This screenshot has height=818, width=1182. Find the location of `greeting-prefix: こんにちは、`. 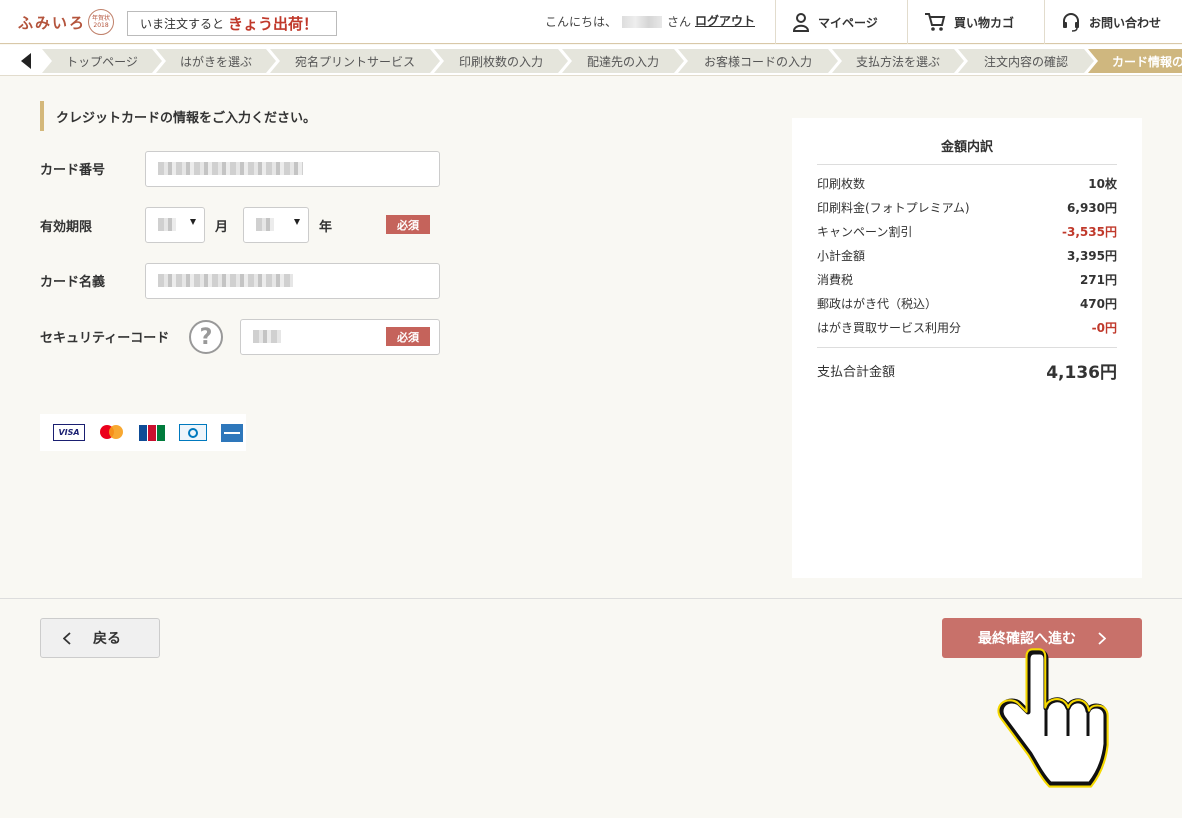

greeting-prefix: こんにちは、 is located at coordinates (581, 22).